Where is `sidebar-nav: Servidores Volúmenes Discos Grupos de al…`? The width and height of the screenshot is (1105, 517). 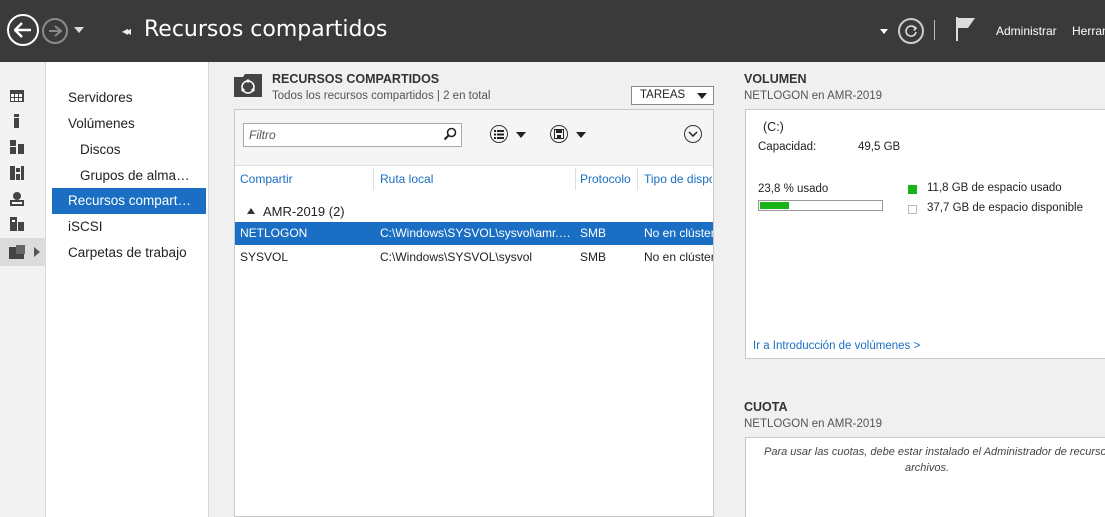 sidebar-nav: Servidores Volúmenes Discos Grupos de al… is located at coordinates (127, 289).